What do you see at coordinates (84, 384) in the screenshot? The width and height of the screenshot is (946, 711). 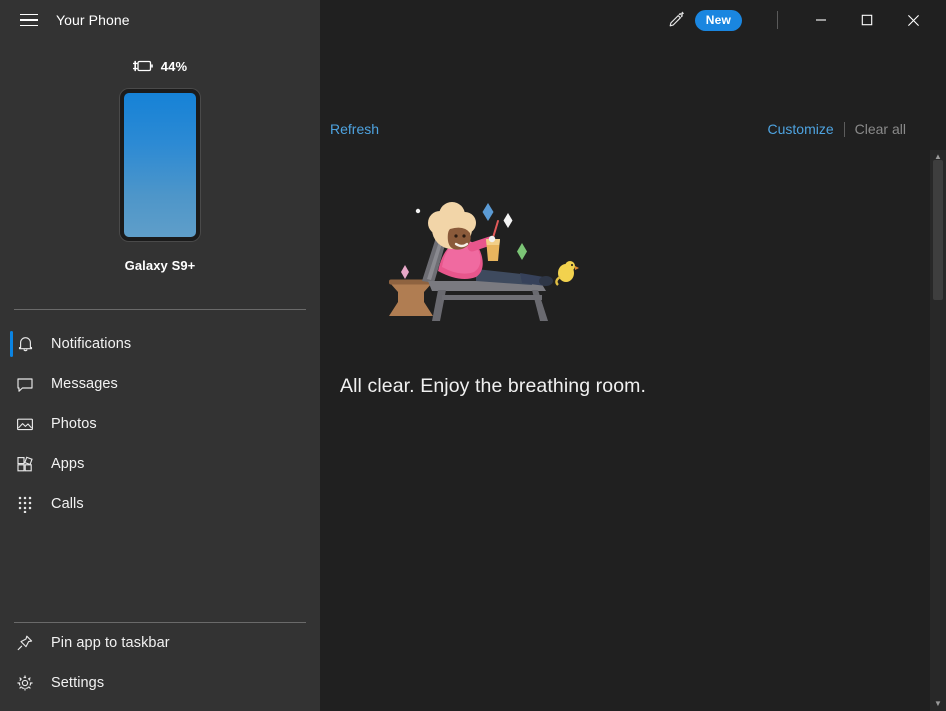 I see `sidebar-label-messages: Messages` at bounding box center [84, 384].